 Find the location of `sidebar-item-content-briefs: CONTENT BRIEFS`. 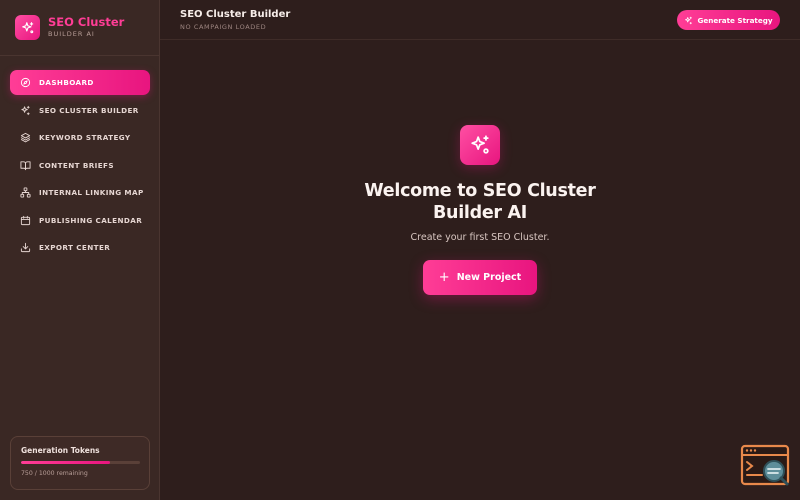

sidebar-item-content-briefs: CONTENT BRIEFS is located at coordinates (80, 165).